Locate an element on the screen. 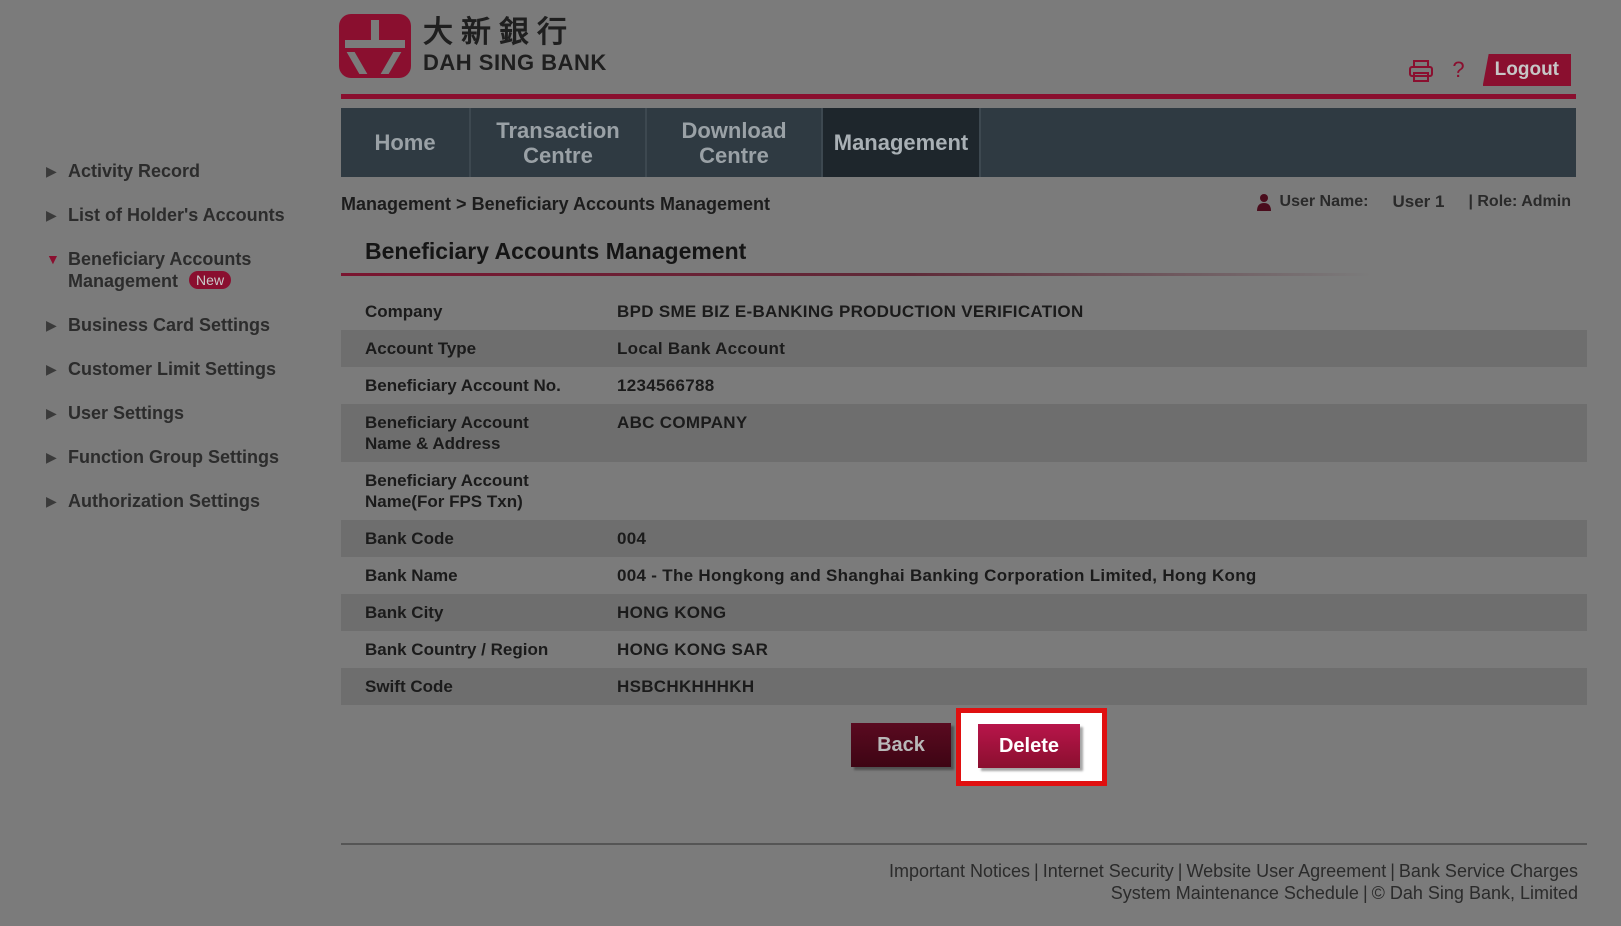 Image resolution: width=1621 pixels, height=926 pixels. sidebar-item-authorization: ▶ Authorization Settings is located at coordinates (181, 501).